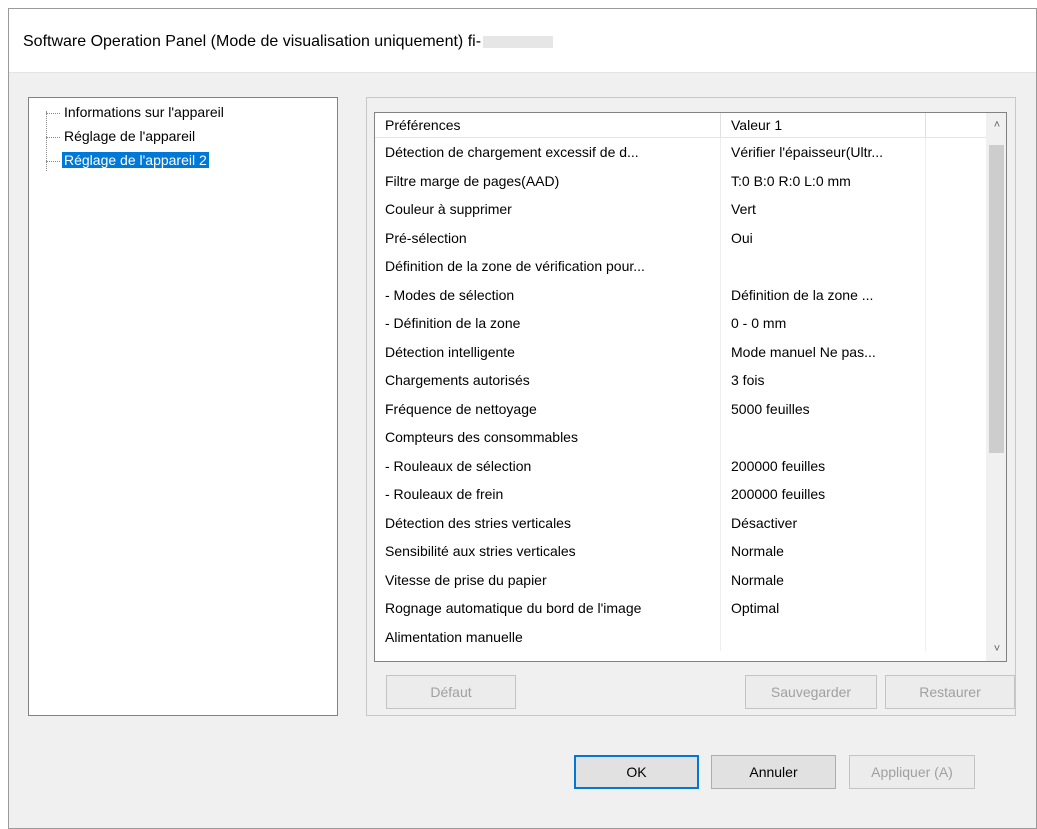 The width and height of the screenshot is (1037, 829). Describe the element at coordinates (956, 125) in the screenshot. I see `column-header-extra` at that location.